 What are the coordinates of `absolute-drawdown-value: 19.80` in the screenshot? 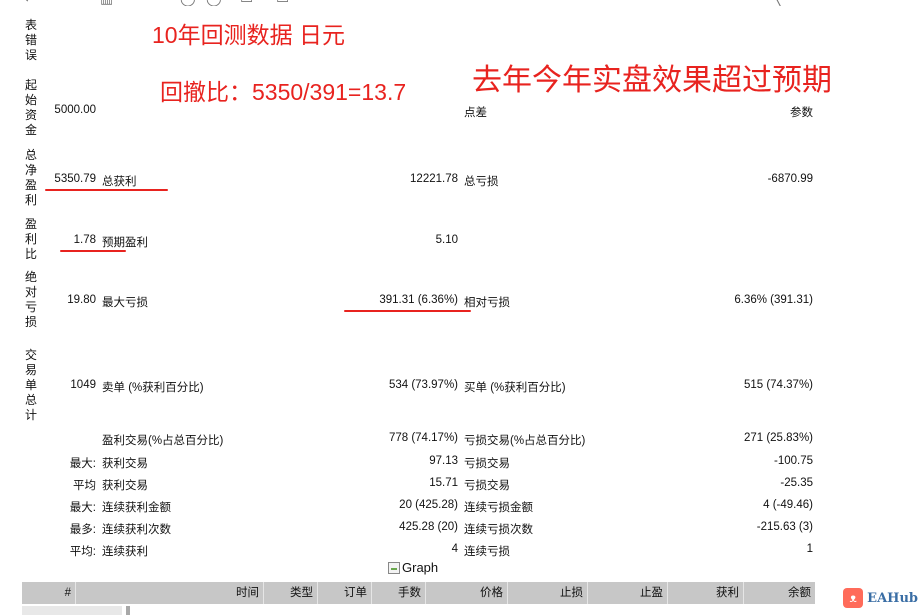 It's located at (81, 300).